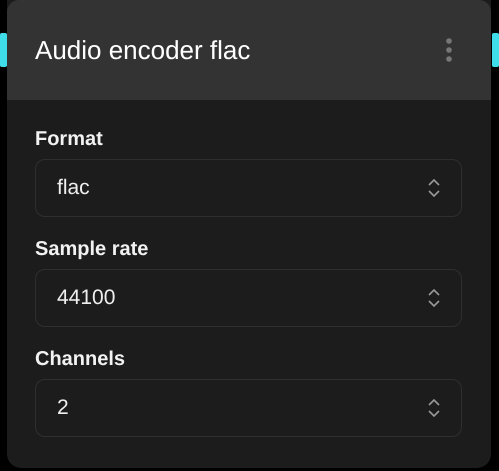  Describe the element at coordinates (142, 50) in the screenshot. I see `node-title: Audio encoder flac` at that location.